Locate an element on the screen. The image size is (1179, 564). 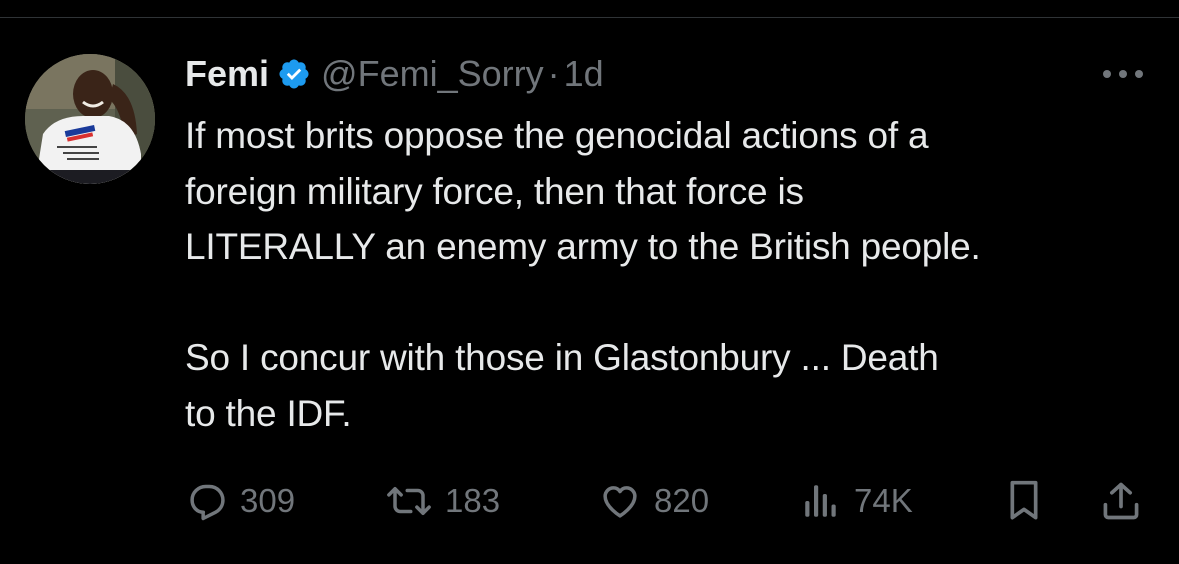
share-button is located at coordinates (1121, 501).